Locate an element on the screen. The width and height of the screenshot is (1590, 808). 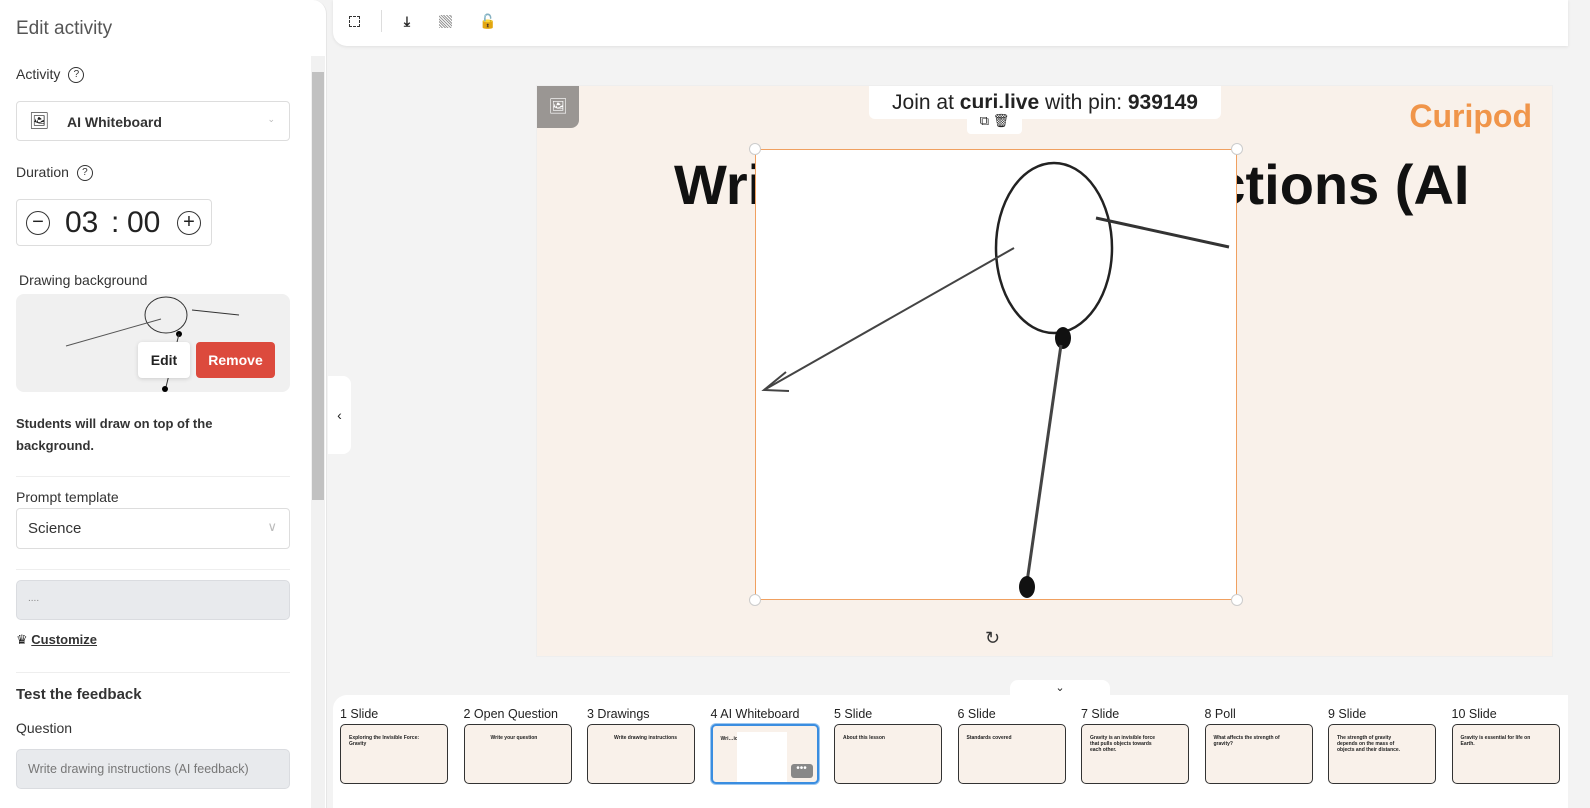
slide-thumbnail: Wri…ions (AI••• is located at coordinates (764, 754).